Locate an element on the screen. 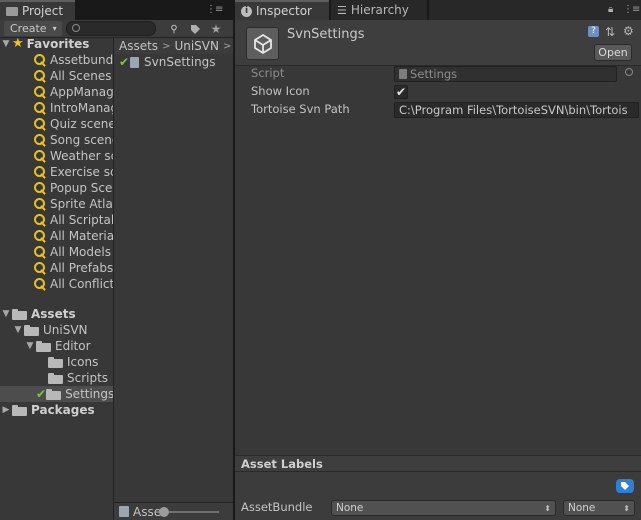 The image size is (641, 520). favorite-item: Quiz scene is located at coordinates (56, 124).